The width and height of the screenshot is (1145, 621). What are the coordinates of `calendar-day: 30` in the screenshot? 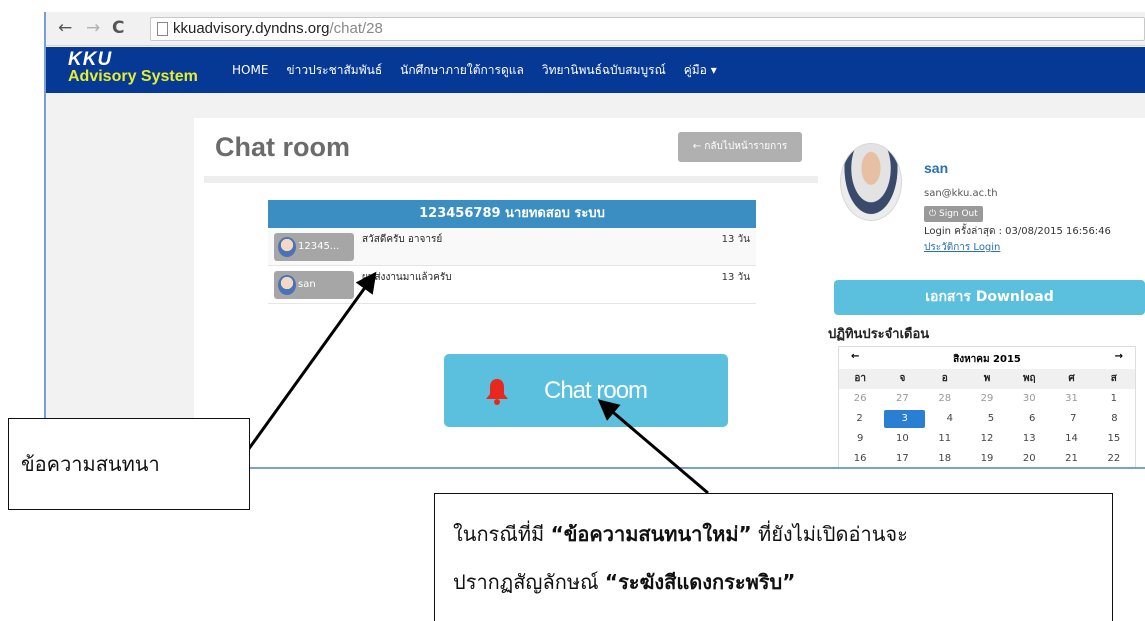 It's located at (1029, 399).